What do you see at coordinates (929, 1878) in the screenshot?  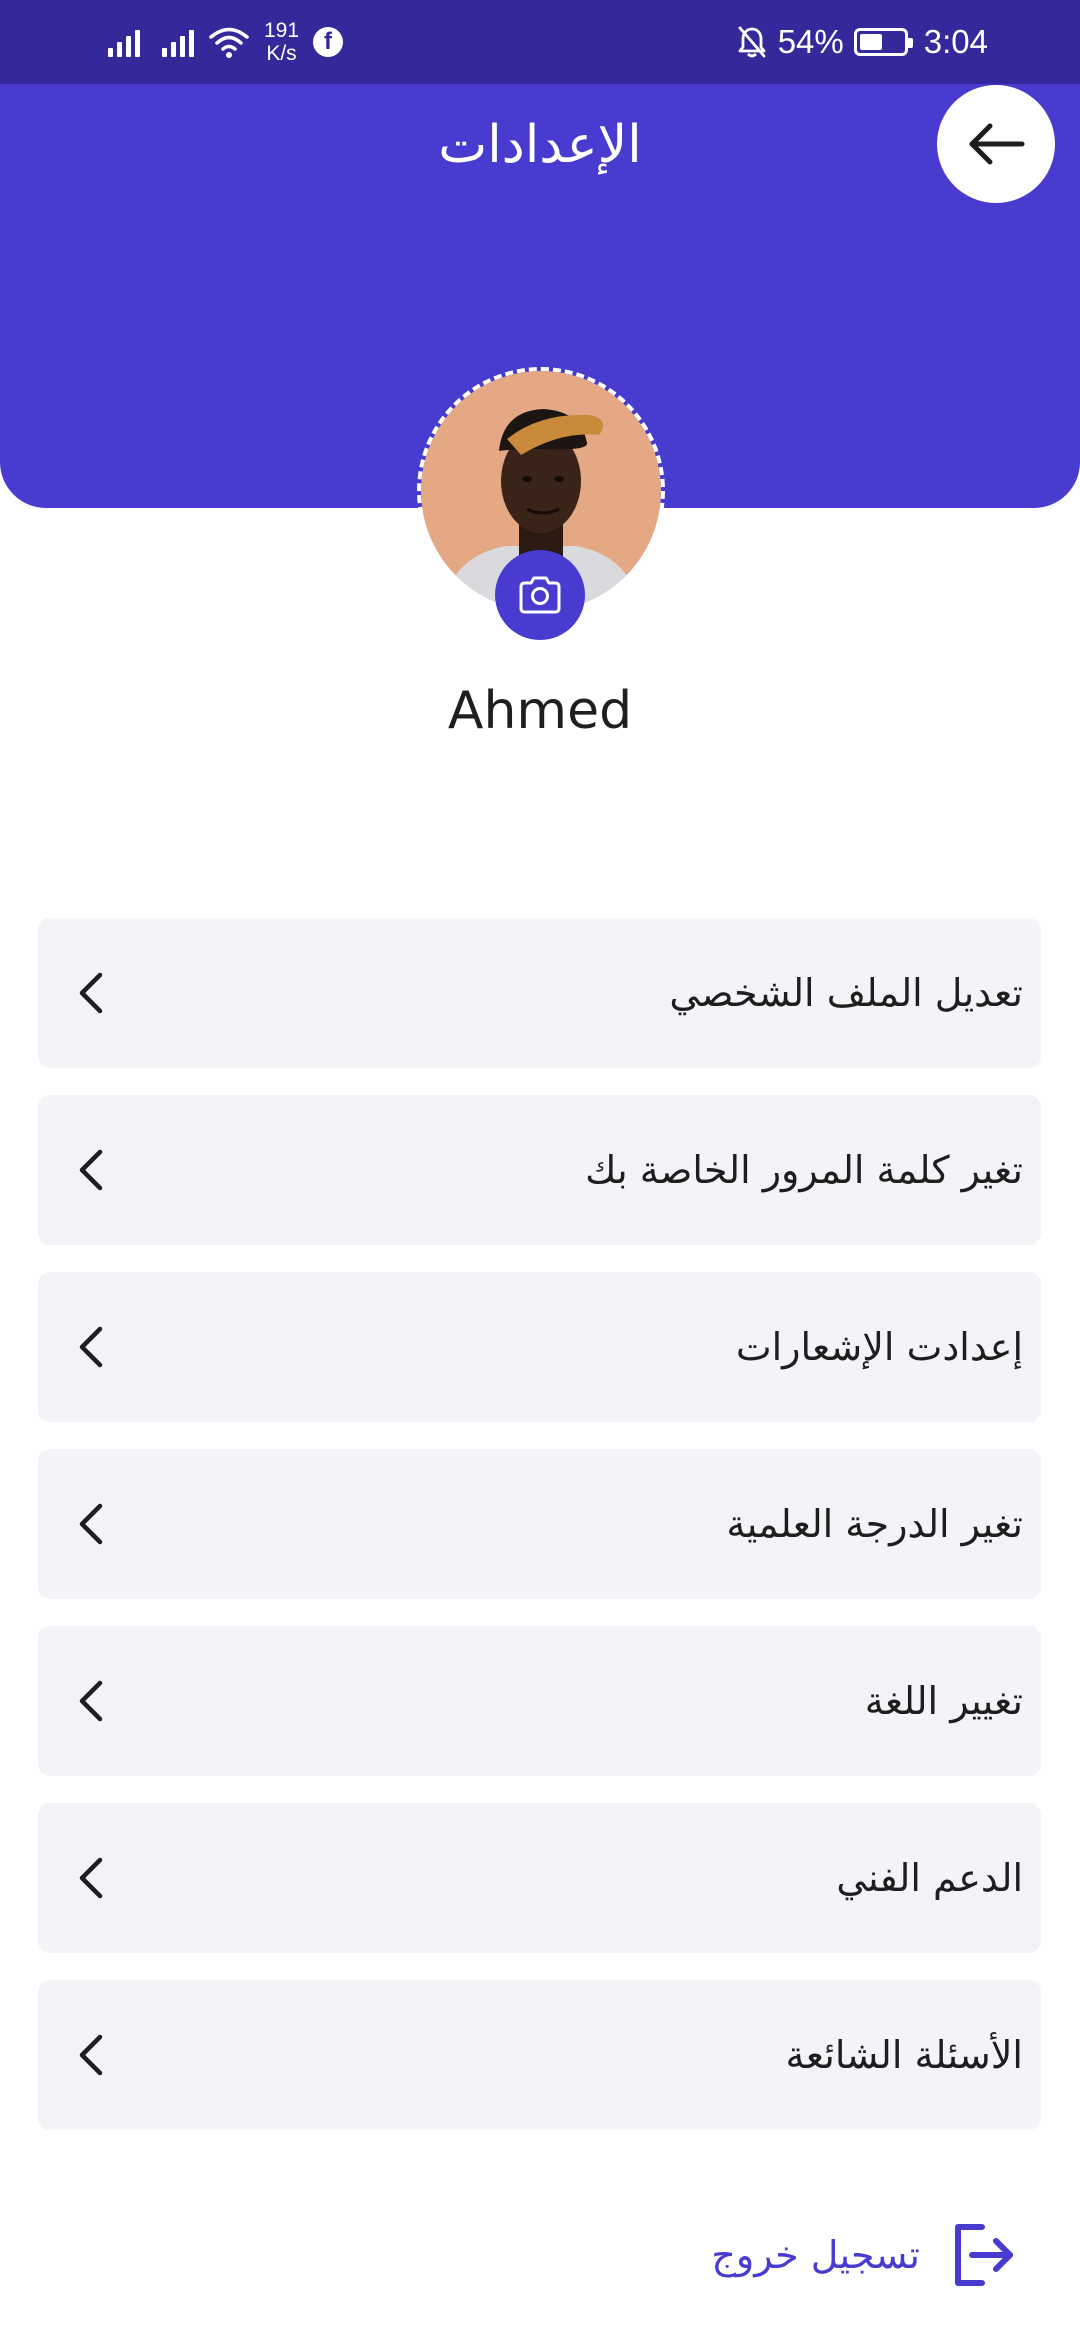 I see `menu-item-label: الدعم الفني` at bounding box center [929, 1878].